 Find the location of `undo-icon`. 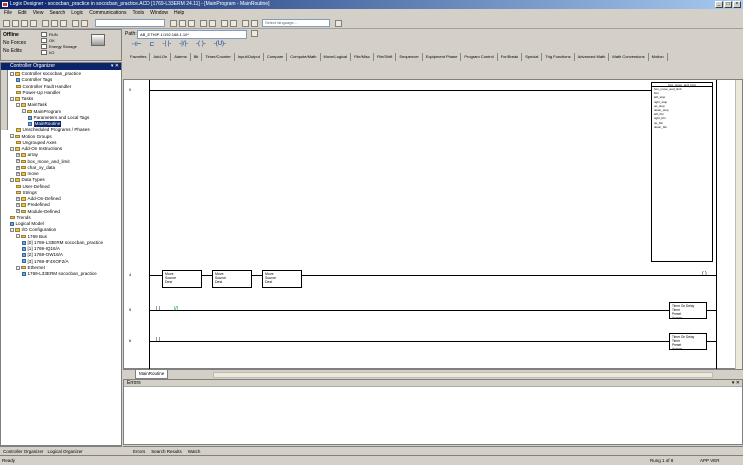

undo-icon is located at coordinates (75, 23).